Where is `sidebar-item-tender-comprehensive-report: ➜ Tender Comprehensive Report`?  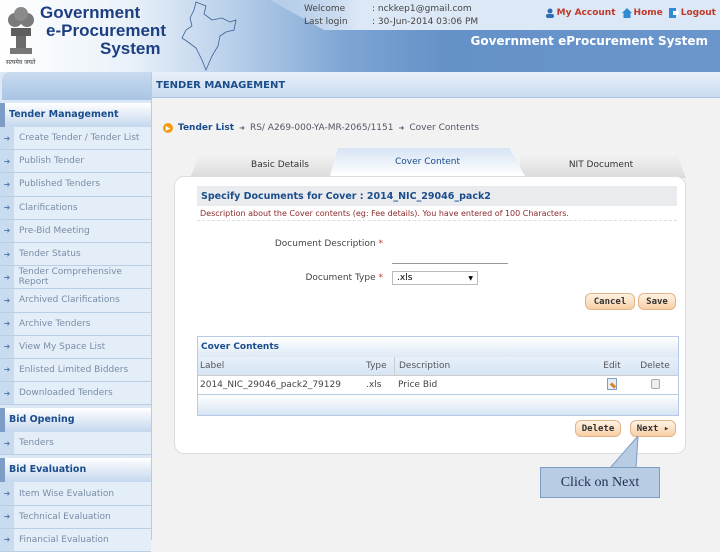 sidebar-item-tender-comprehensive-report: ➜ Tender Comprehensive Report is located at coordinates (75, 278).